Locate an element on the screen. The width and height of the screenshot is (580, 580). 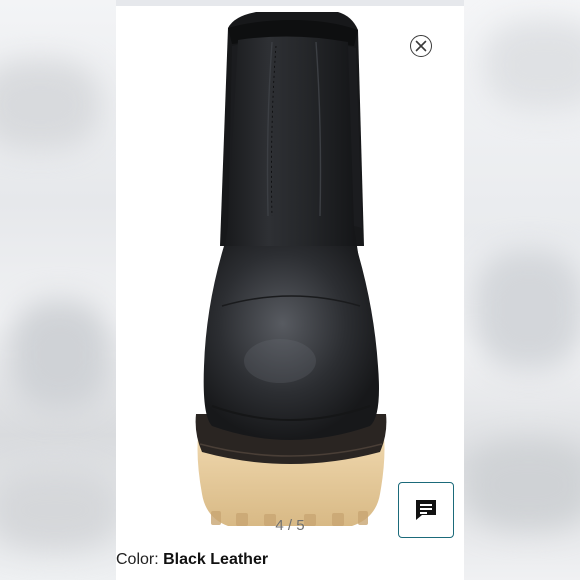
close-icon is located at coordinates (421, 46).